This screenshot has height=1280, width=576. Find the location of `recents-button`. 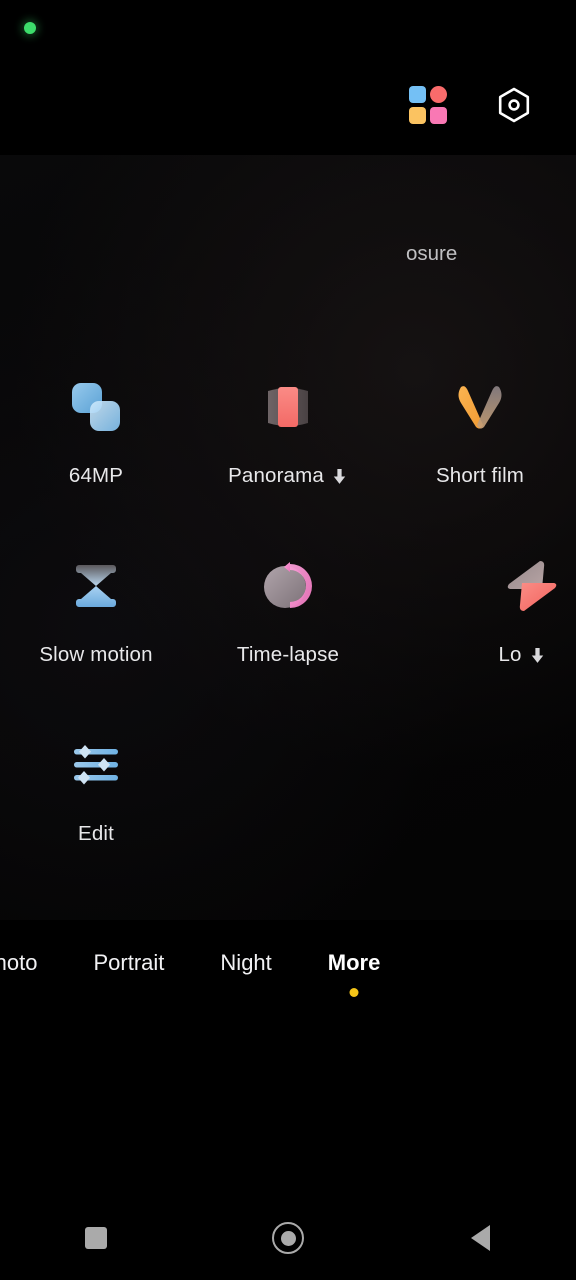

recents-button is located at coordinates (96, 1238).